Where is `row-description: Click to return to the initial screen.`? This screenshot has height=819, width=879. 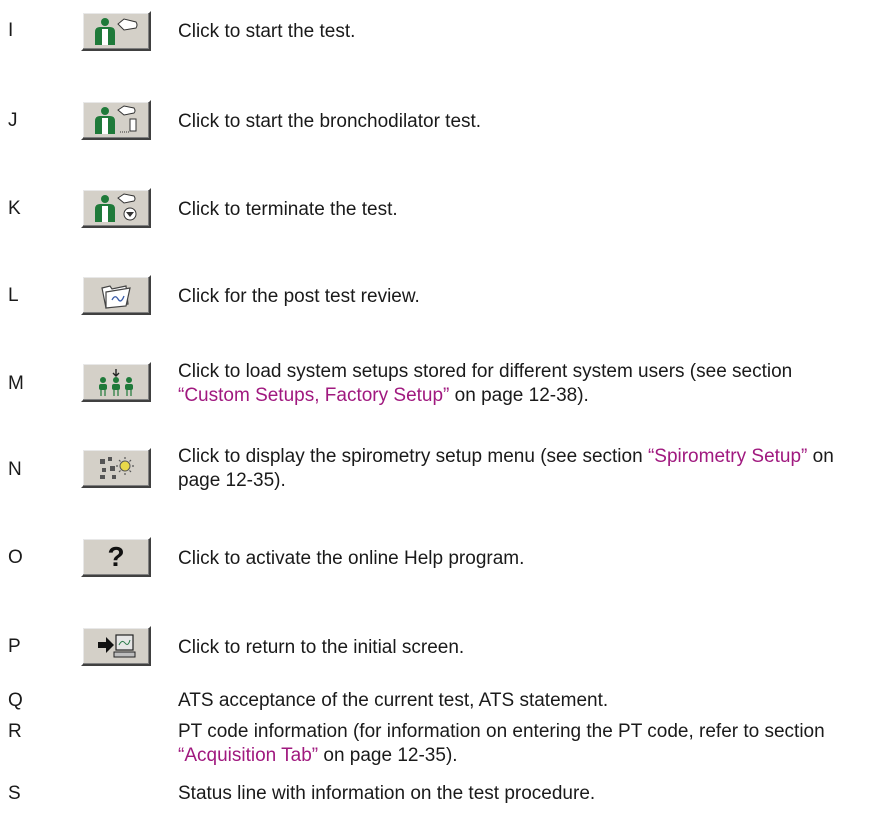 row-description: Click to return to the initial screen. is located at coordinates (321, 647).